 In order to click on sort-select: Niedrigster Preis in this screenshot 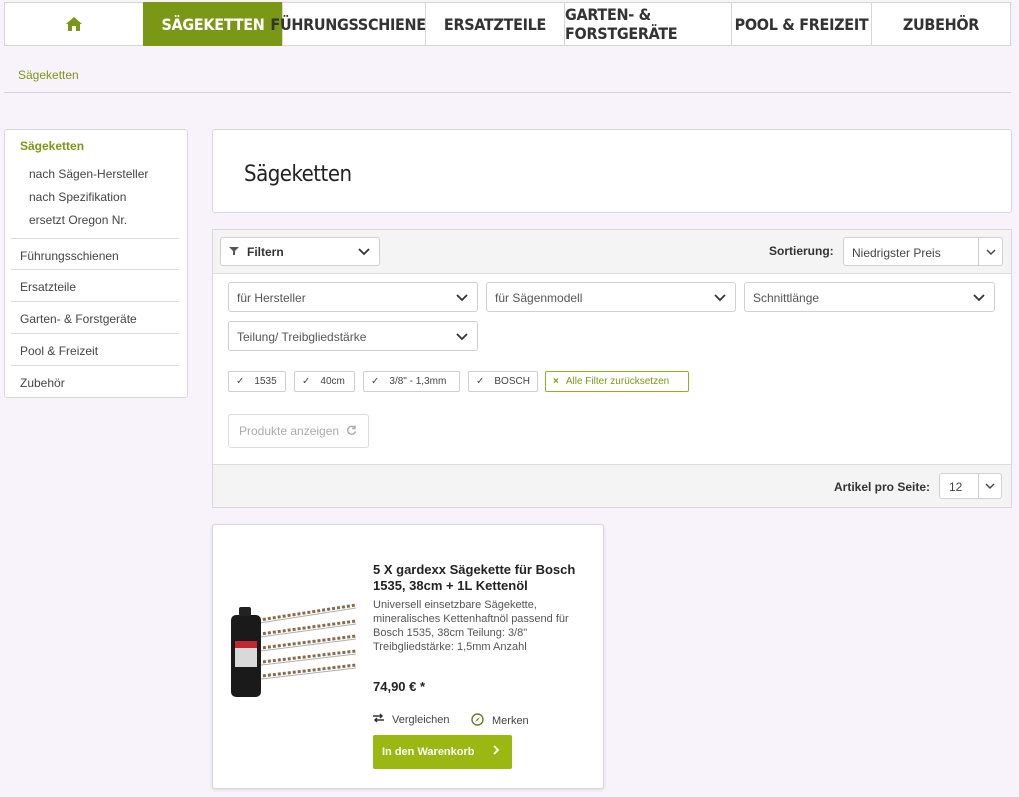, I will do `click(923, 251)`.